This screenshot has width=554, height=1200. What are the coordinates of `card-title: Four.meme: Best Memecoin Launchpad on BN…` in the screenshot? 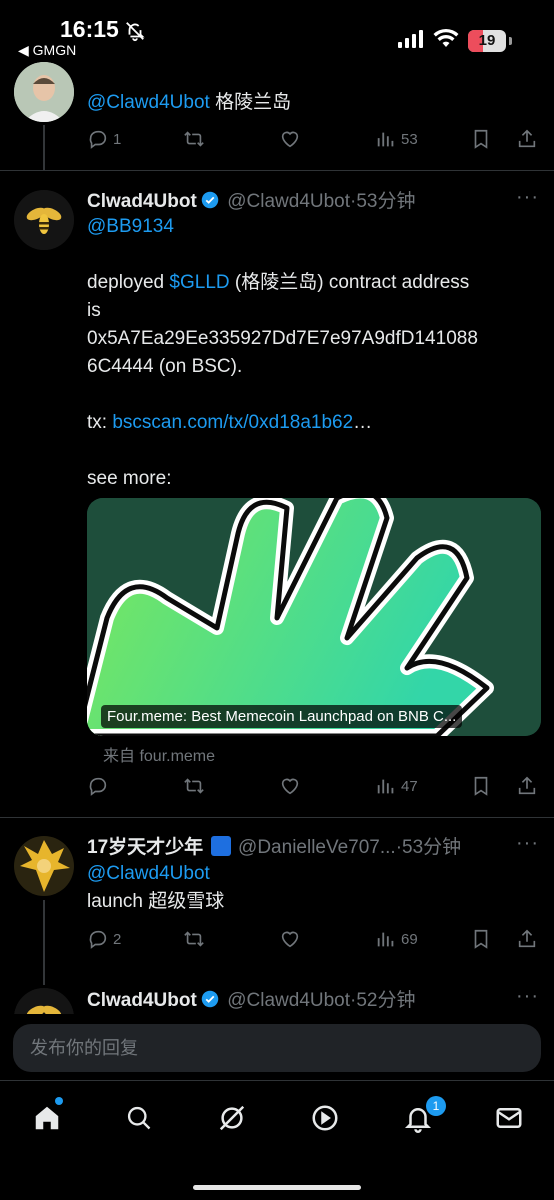 It's located at (282, 716).